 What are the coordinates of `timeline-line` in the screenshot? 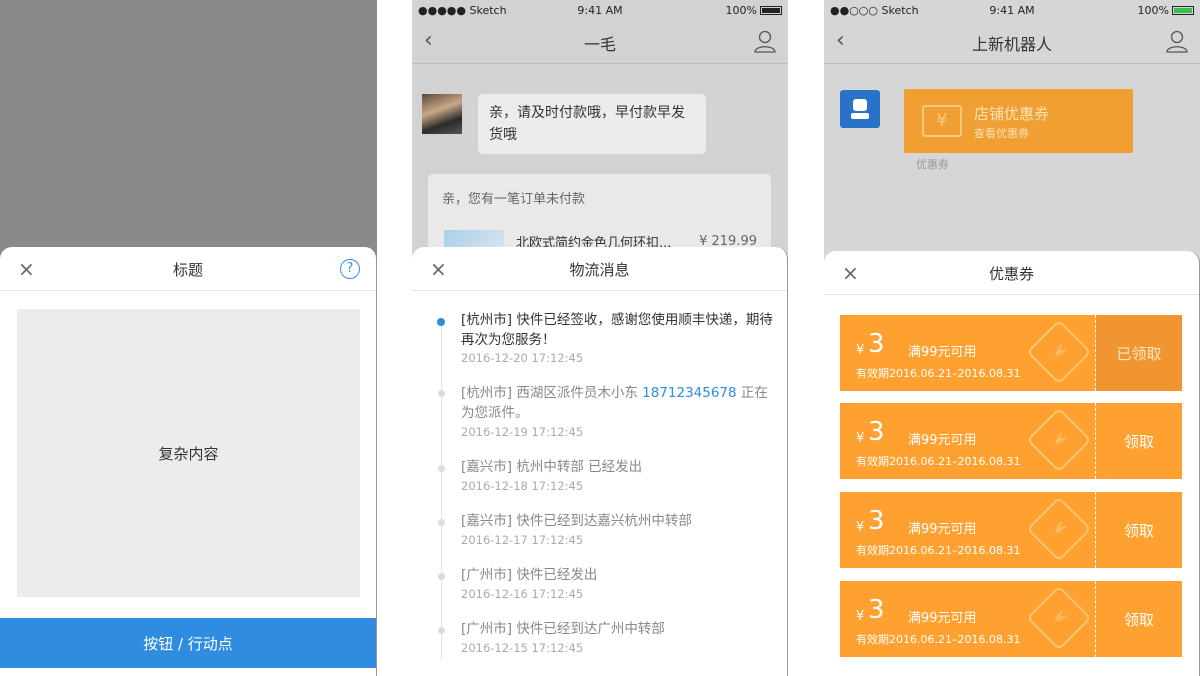 It's located at (441, 490).